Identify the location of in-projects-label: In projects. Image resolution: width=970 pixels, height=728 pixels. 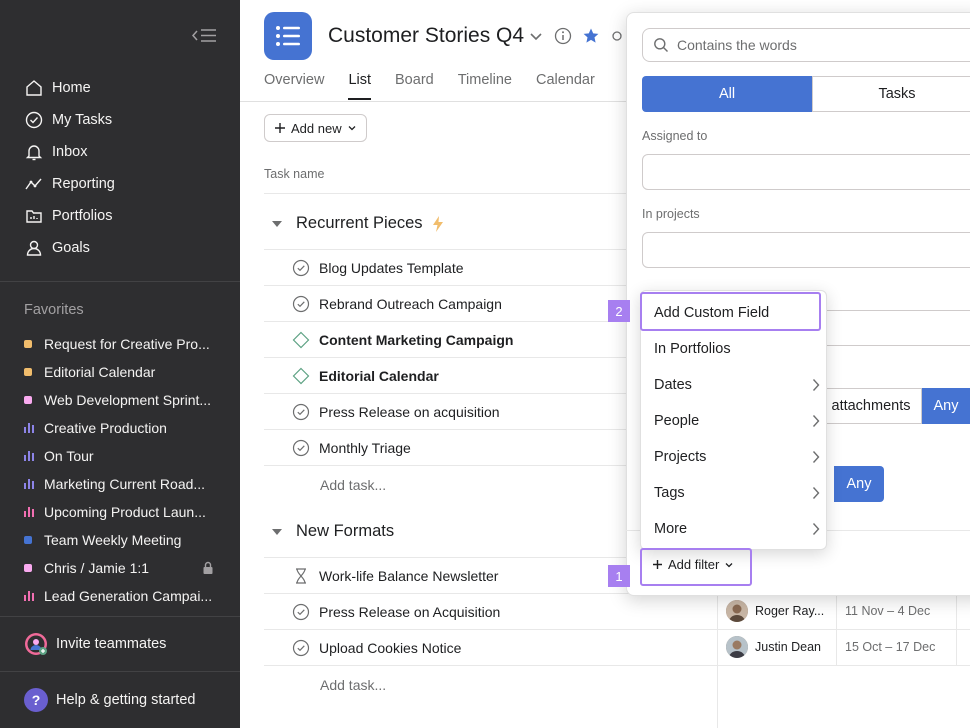
(671, 214).